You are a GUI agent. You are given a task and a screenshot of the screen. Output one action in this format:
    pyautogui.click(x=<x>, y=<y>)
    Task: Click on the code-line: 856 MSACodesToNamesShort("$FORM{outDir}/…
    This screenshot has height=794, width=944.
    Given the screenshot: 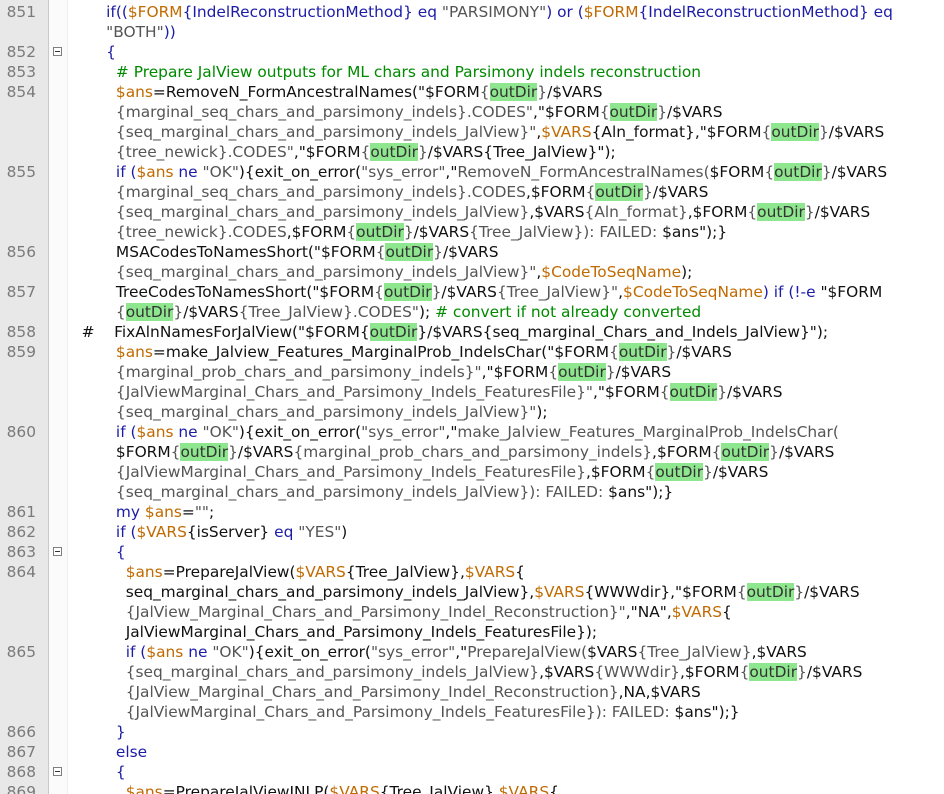 What is the action you would take?
    pyautogui.click(x=472, y=252)
    